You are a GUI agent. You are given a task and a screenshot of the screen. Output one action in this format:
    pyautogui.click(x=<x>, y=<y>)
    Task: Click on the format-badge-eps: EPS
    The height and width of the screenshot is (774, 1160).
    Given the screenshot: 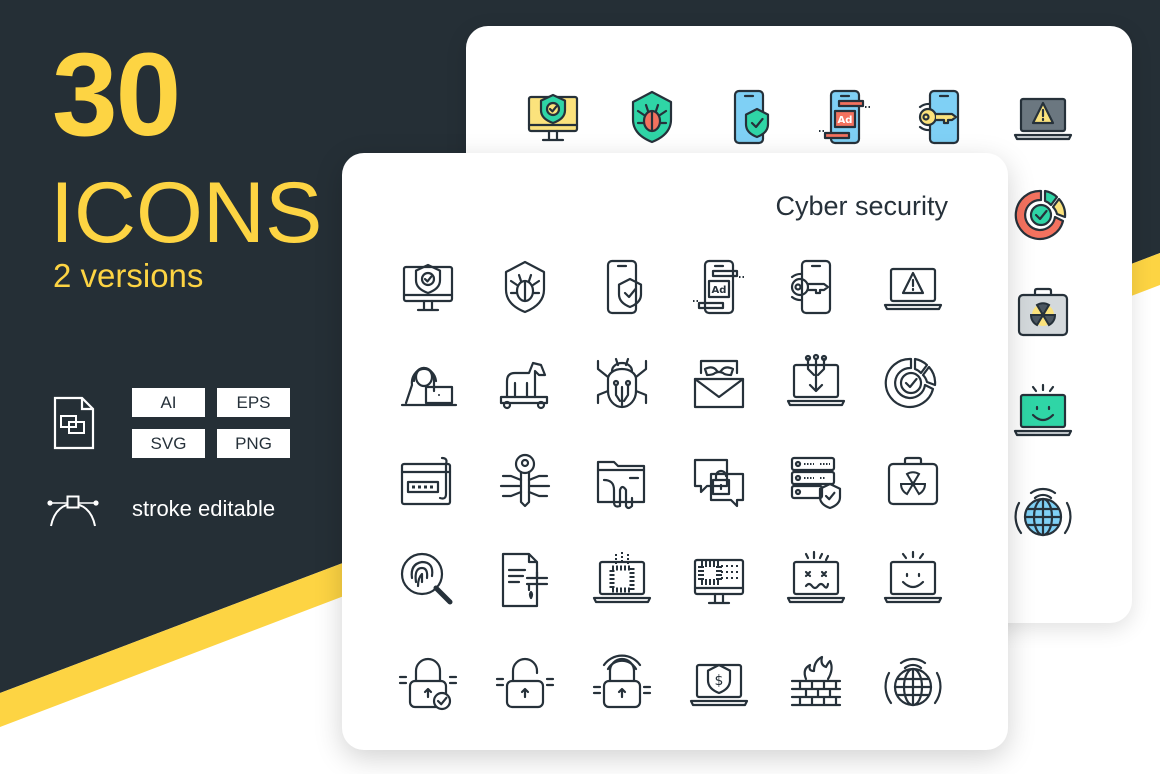 What is the action you would take?
    pyautogui.click(x=253, y=402)
    